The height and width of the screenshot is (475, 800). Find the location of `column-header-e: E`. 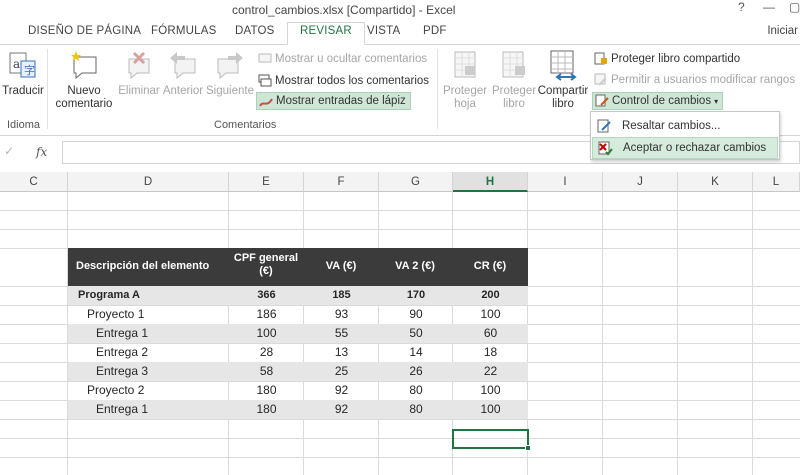

column-header-e: E is located at coordinates (266, 182).